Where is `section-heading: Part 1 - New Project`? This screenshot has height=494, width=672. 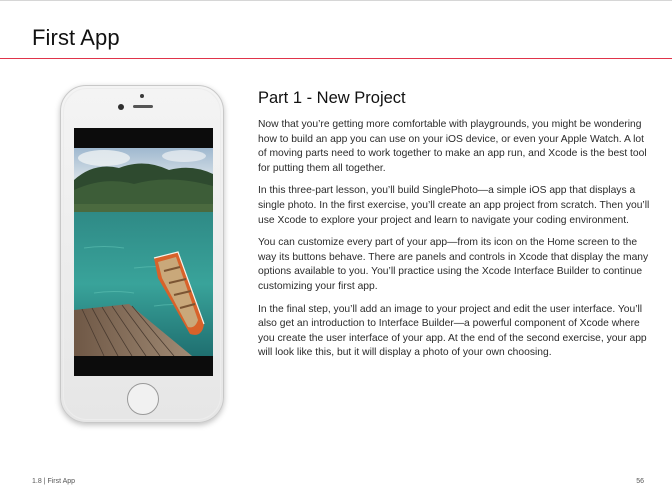 section-heading: Part 1 - New Project is located at coordinates (332, 98).